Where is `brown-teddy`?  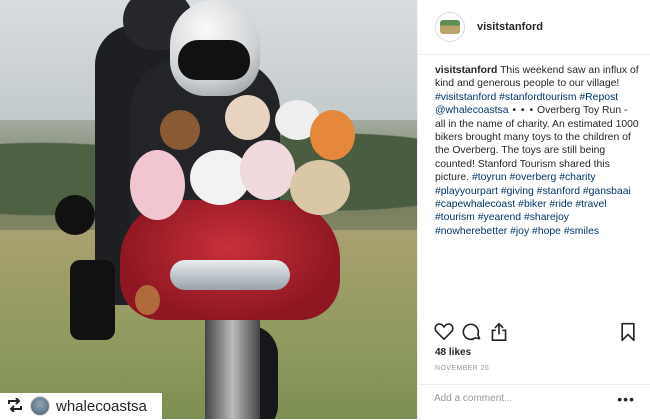
brown-teddy is located at coordinates (180, 130).